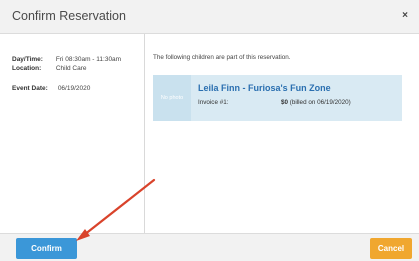 The height and width of the screenshot is (261, 419). What do you see at coordinates (51, 88) in the screenshot?
I see `event-date-row: Event Date: 06/19/2020` at bounding box center [51, 88].